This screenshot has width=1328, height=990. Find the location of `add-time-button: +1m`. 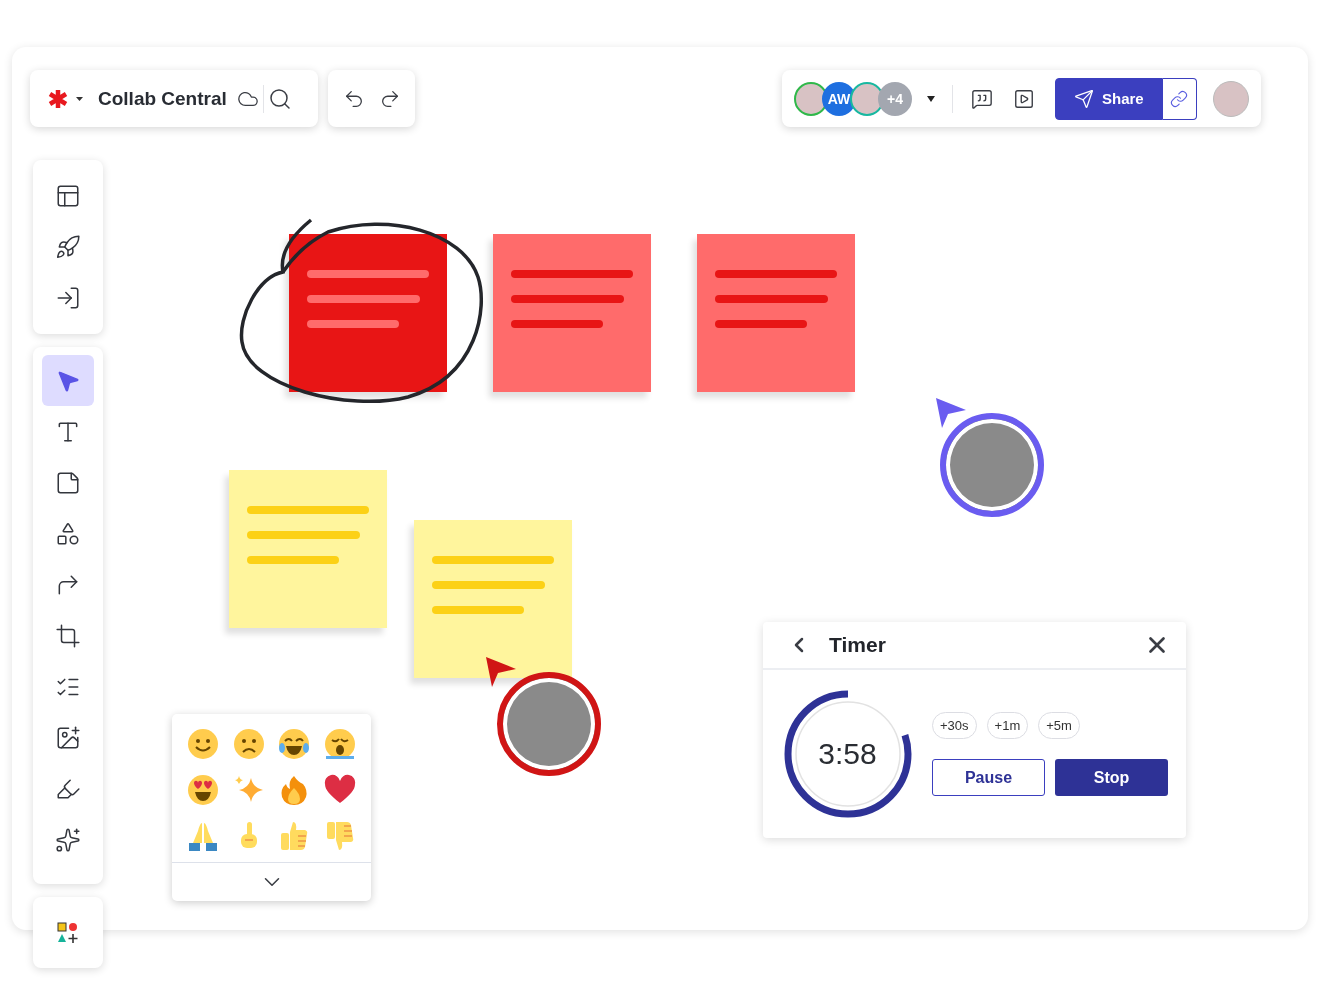

add-time-button: +1m is located at coordinates (1007, 725).